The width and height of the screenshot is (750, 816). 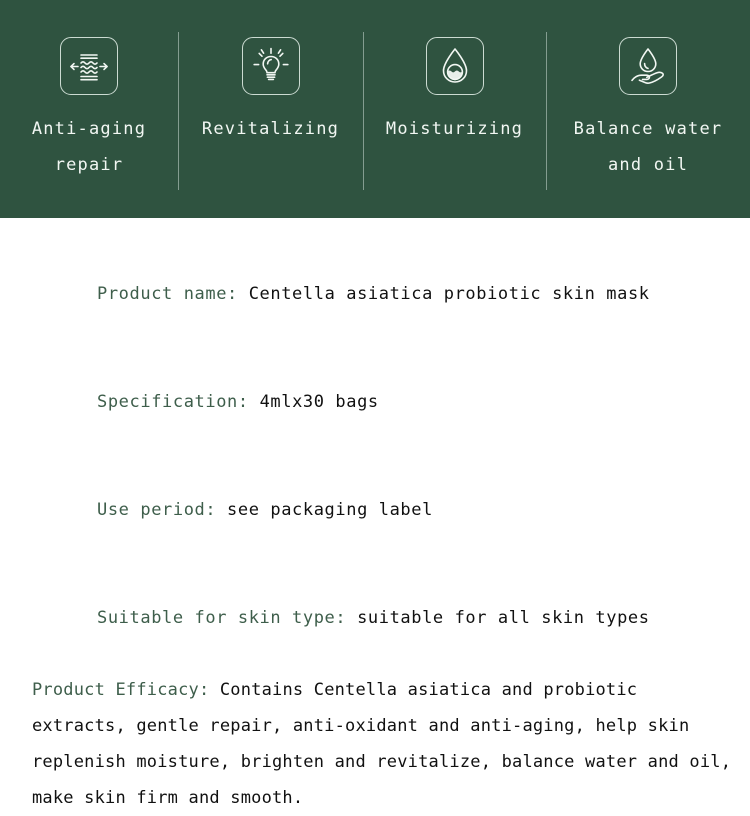 I want to click on feature-label: Balance water and oil, so click(x=648, y=147).